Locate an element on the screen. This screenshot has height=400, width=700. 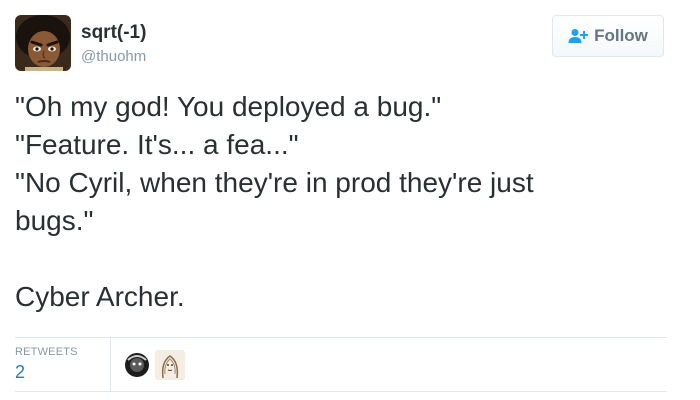
user-avatar is located at coordinates (43, 43).